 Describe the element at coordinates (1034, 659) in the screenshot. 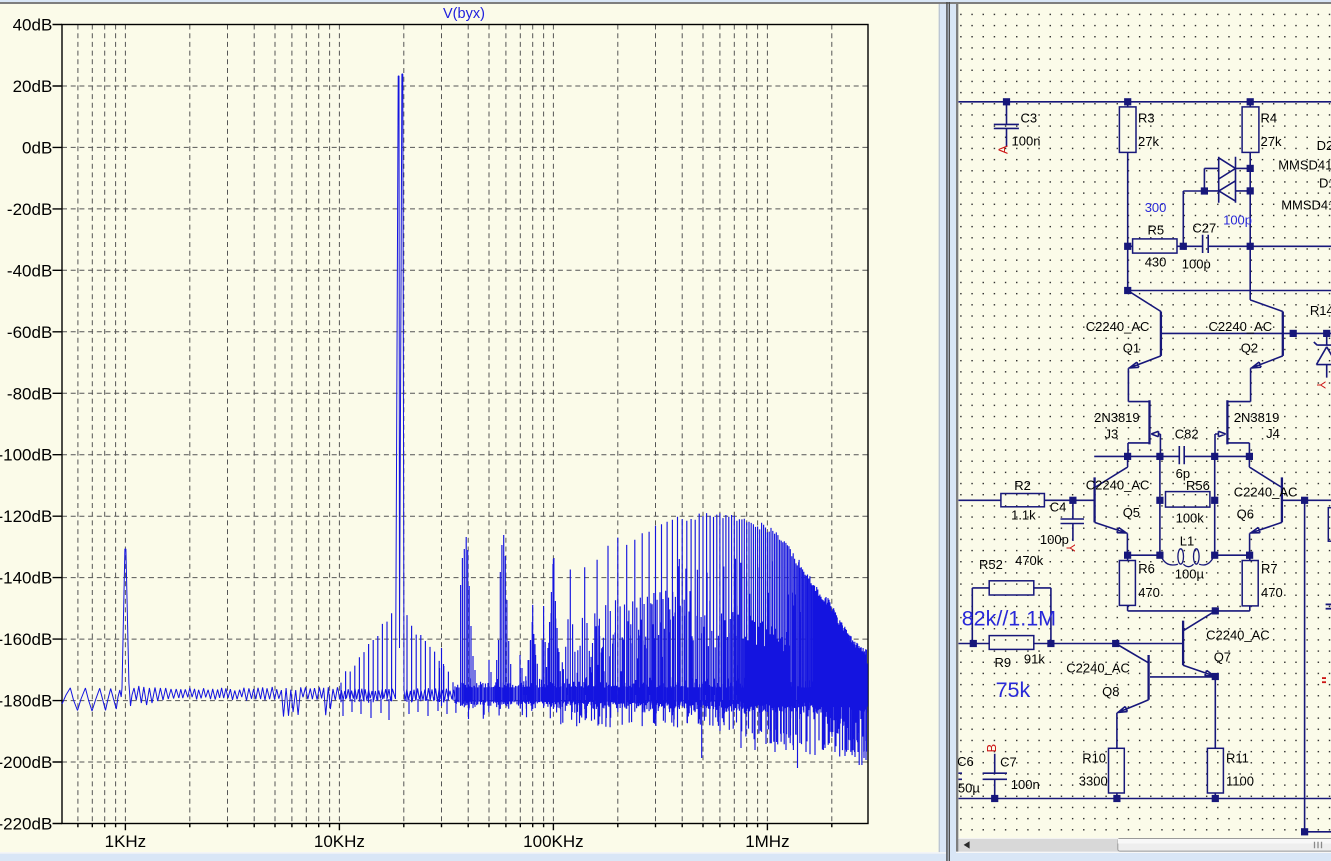

I see `svg-text: 91k` at that location.